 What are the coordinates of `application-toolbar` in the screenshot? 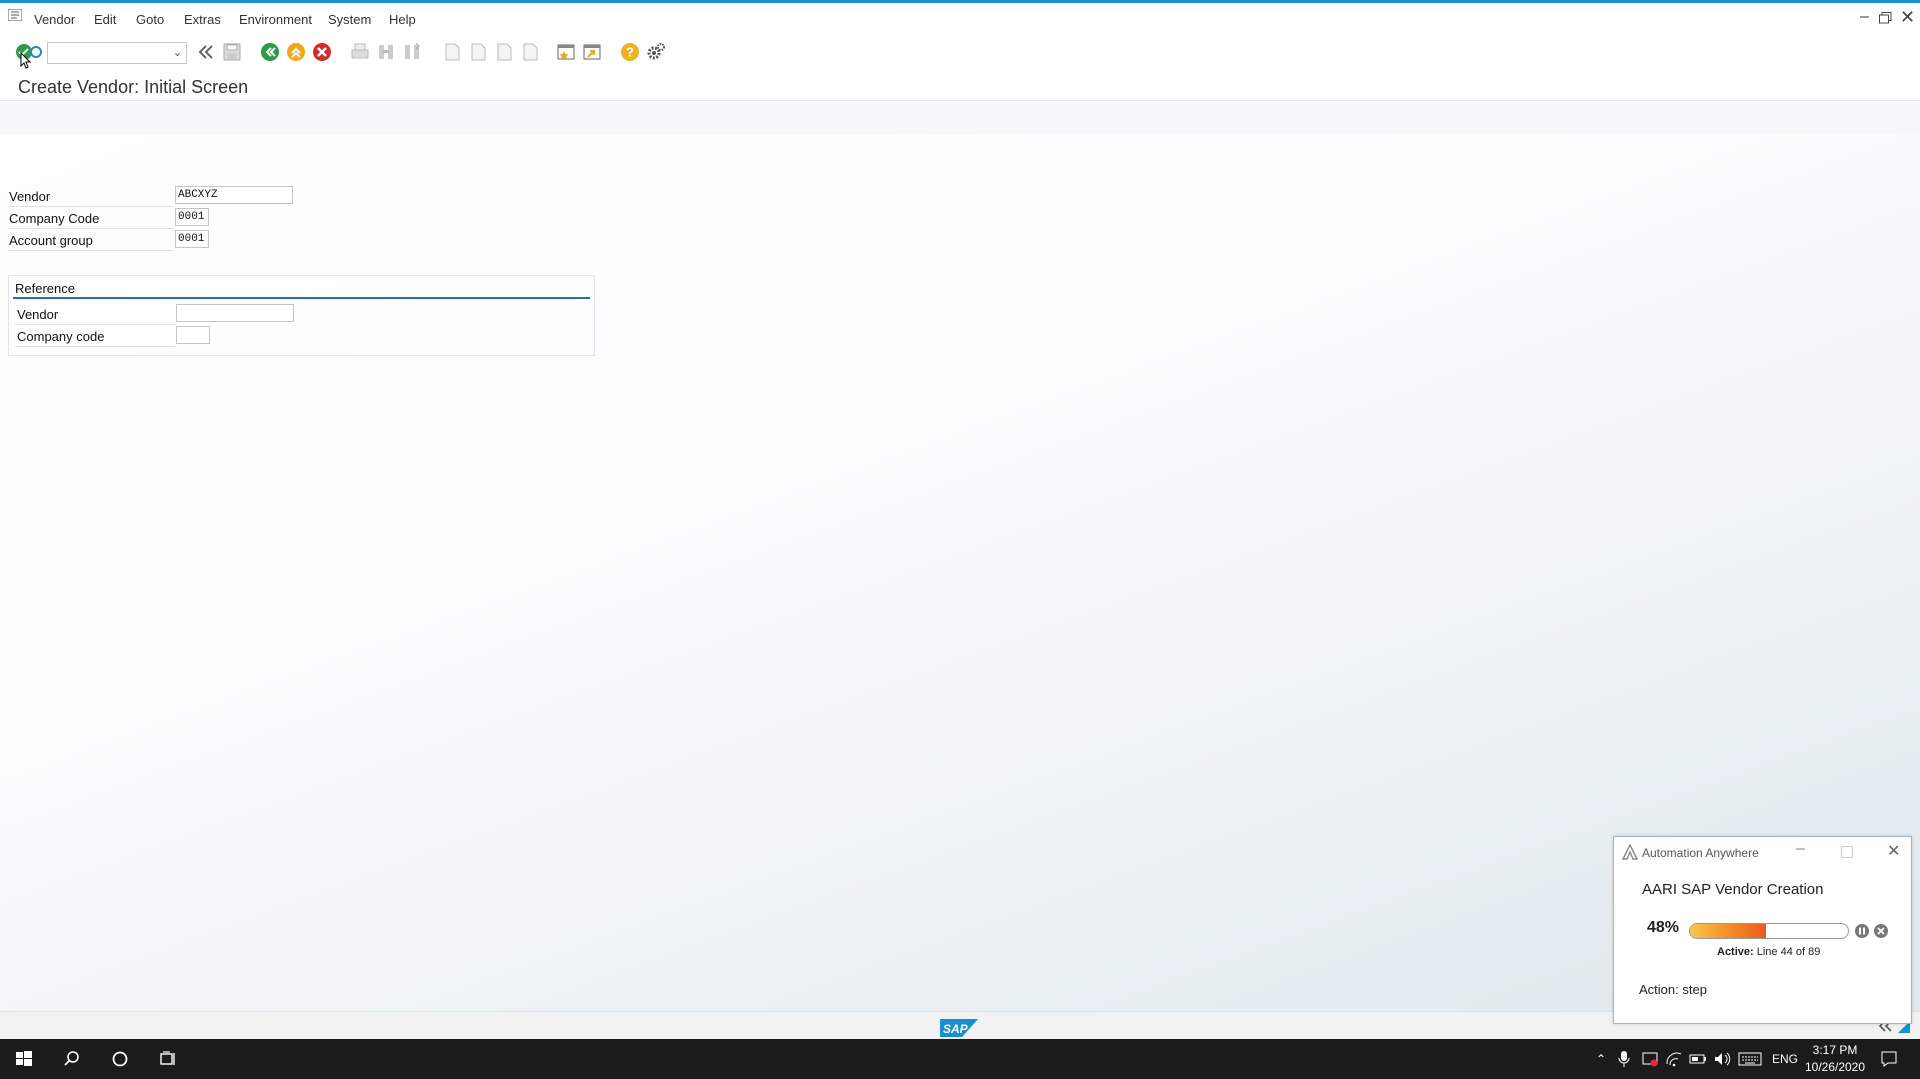 It's located at (960, 118).